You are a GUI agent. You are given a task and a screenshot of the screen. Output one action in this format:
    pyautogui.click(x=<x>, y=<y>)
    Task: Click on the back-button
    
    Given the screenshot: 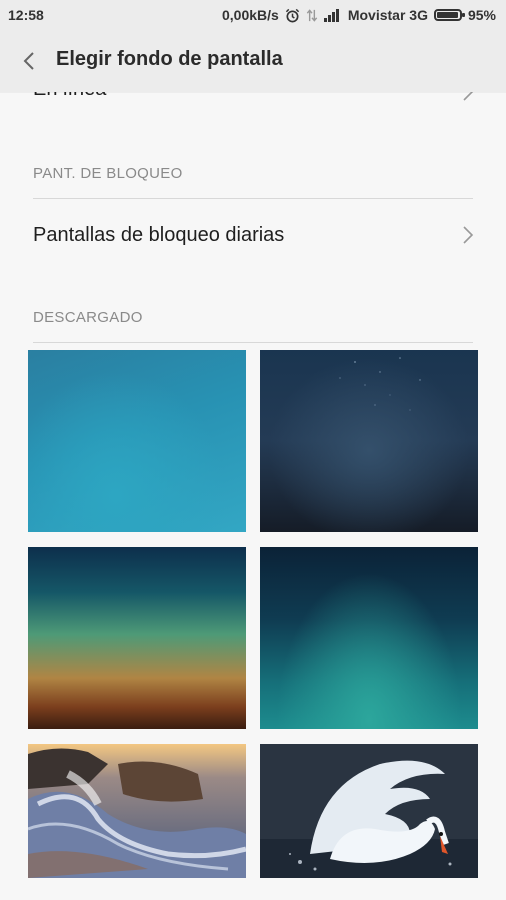 What is the action you would take?
    pyautogui.click(x=30, y=61)
    